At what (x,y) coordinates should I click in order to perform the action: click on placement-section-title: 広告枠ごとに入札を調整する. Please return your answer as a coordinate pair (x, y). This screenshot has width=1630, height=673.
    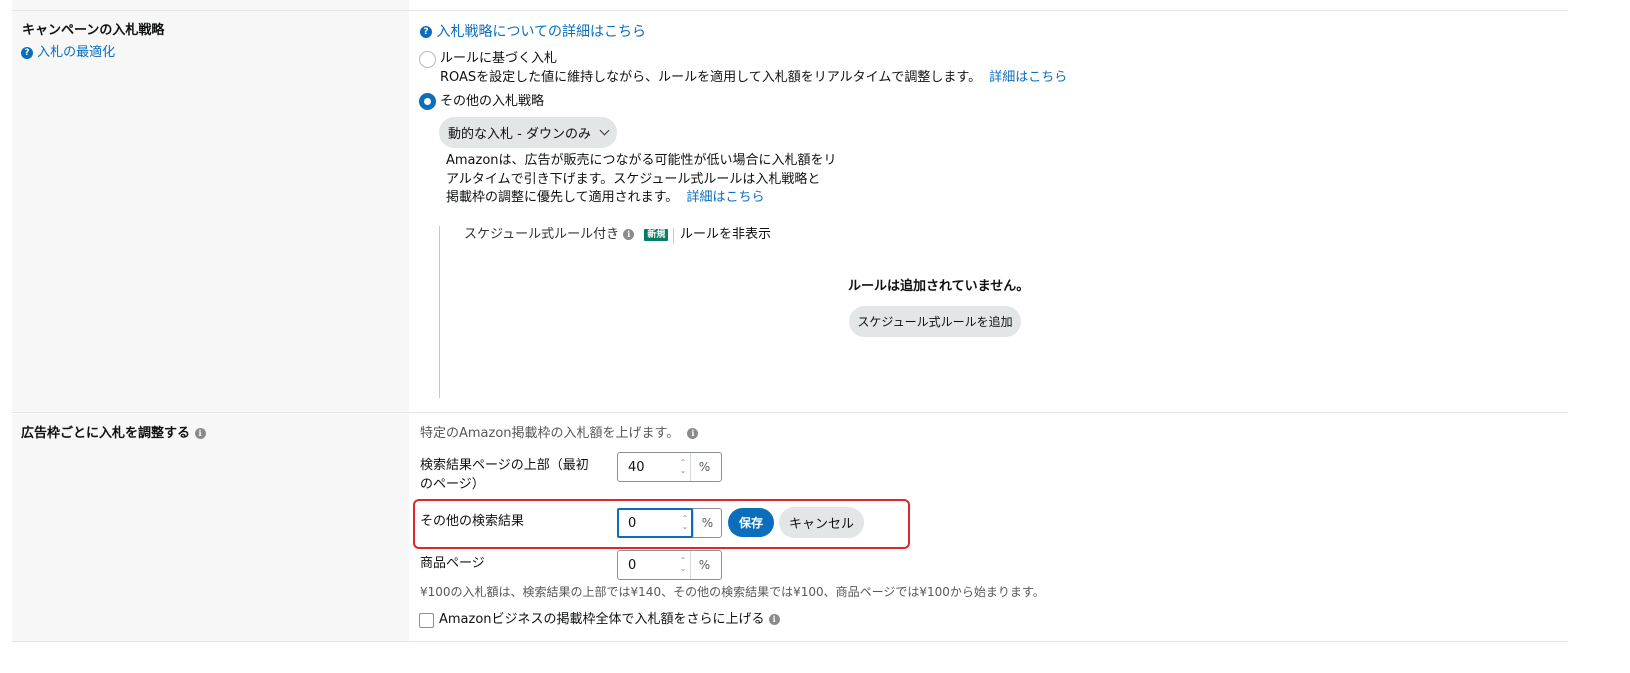
    Looking at the image, I should click on (106, 433).